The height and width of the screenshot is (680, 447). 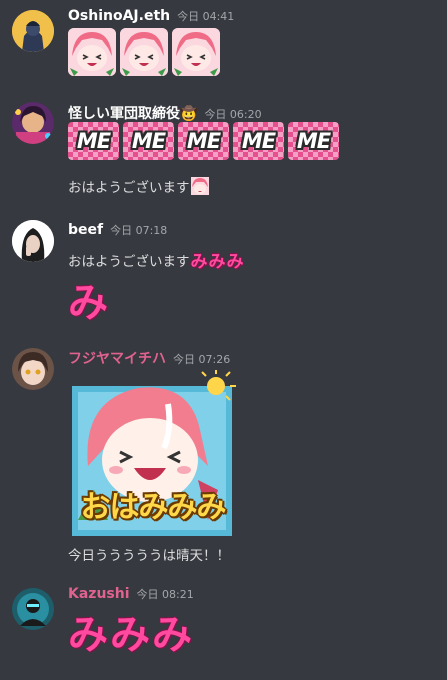 What do you see at coordinates (202, 359) in the screenshot?
I see `timestamp: 今日 07:26` at bounding box center [202, 359].